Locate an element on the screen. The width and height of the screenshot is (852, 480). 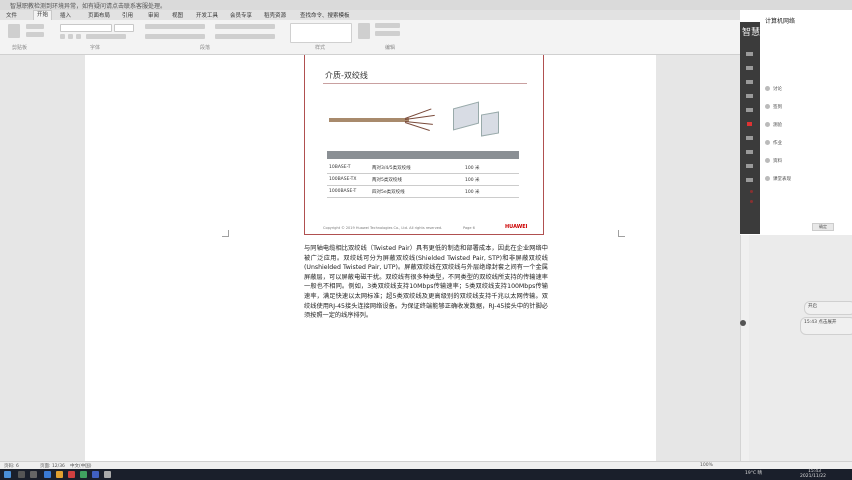
panel-item: 讨论 is located at coordinates (777, 89).